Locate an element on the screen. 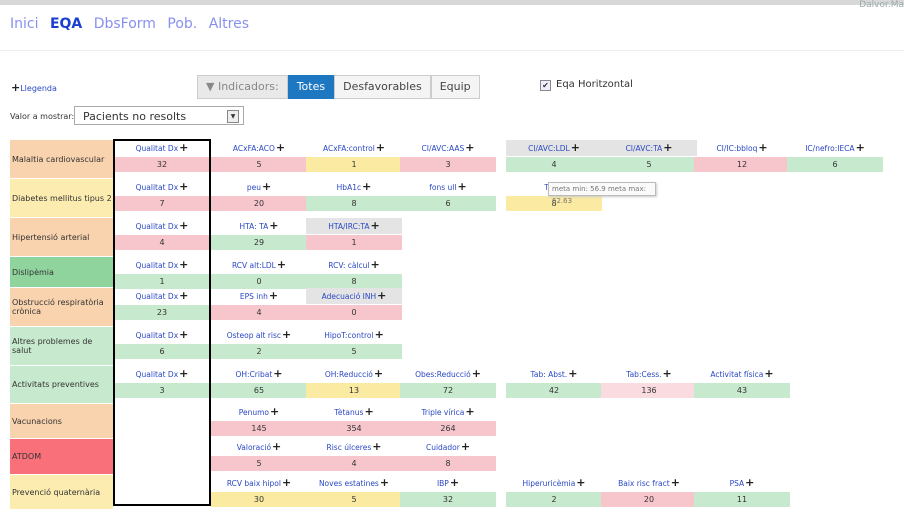 Image resolution: width=904 pixels, height=527 pixels. indicator-name: Adecuació INH is located at coordinates (349, 296).